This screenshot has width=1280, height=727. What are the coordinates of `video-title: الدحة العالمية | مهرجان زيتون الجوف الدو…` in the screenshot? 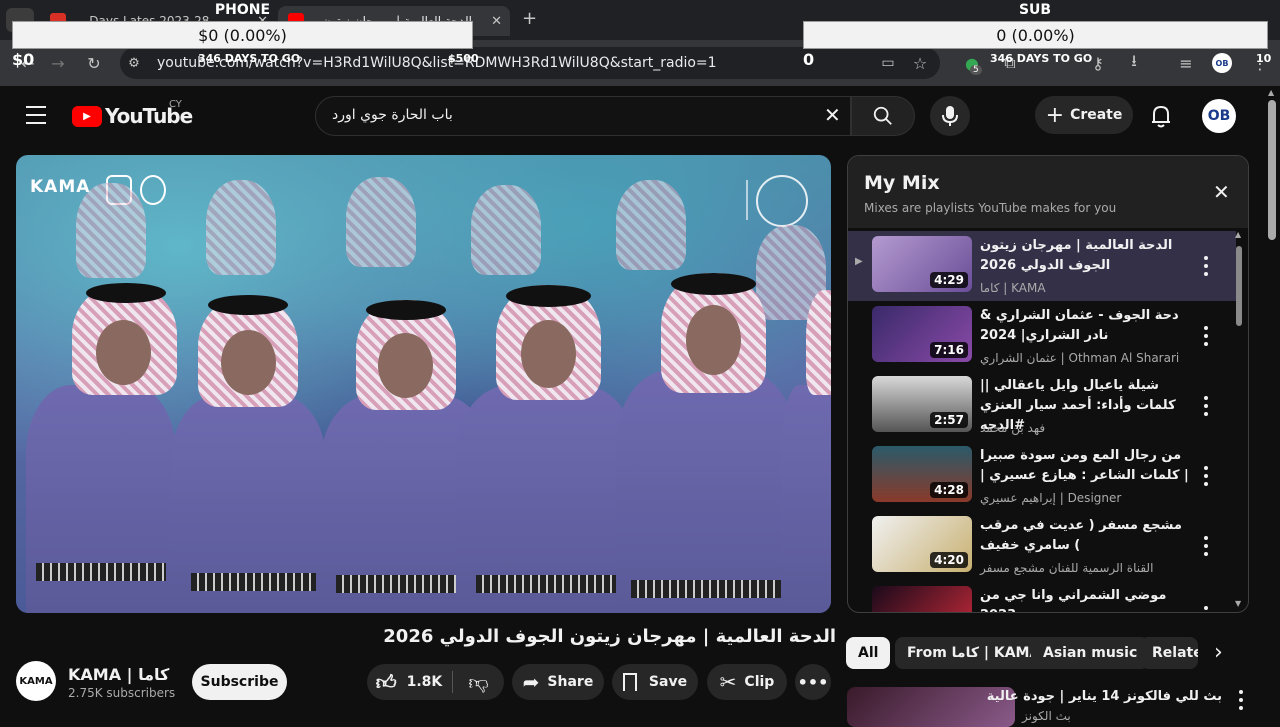 It's located at (609, 636).